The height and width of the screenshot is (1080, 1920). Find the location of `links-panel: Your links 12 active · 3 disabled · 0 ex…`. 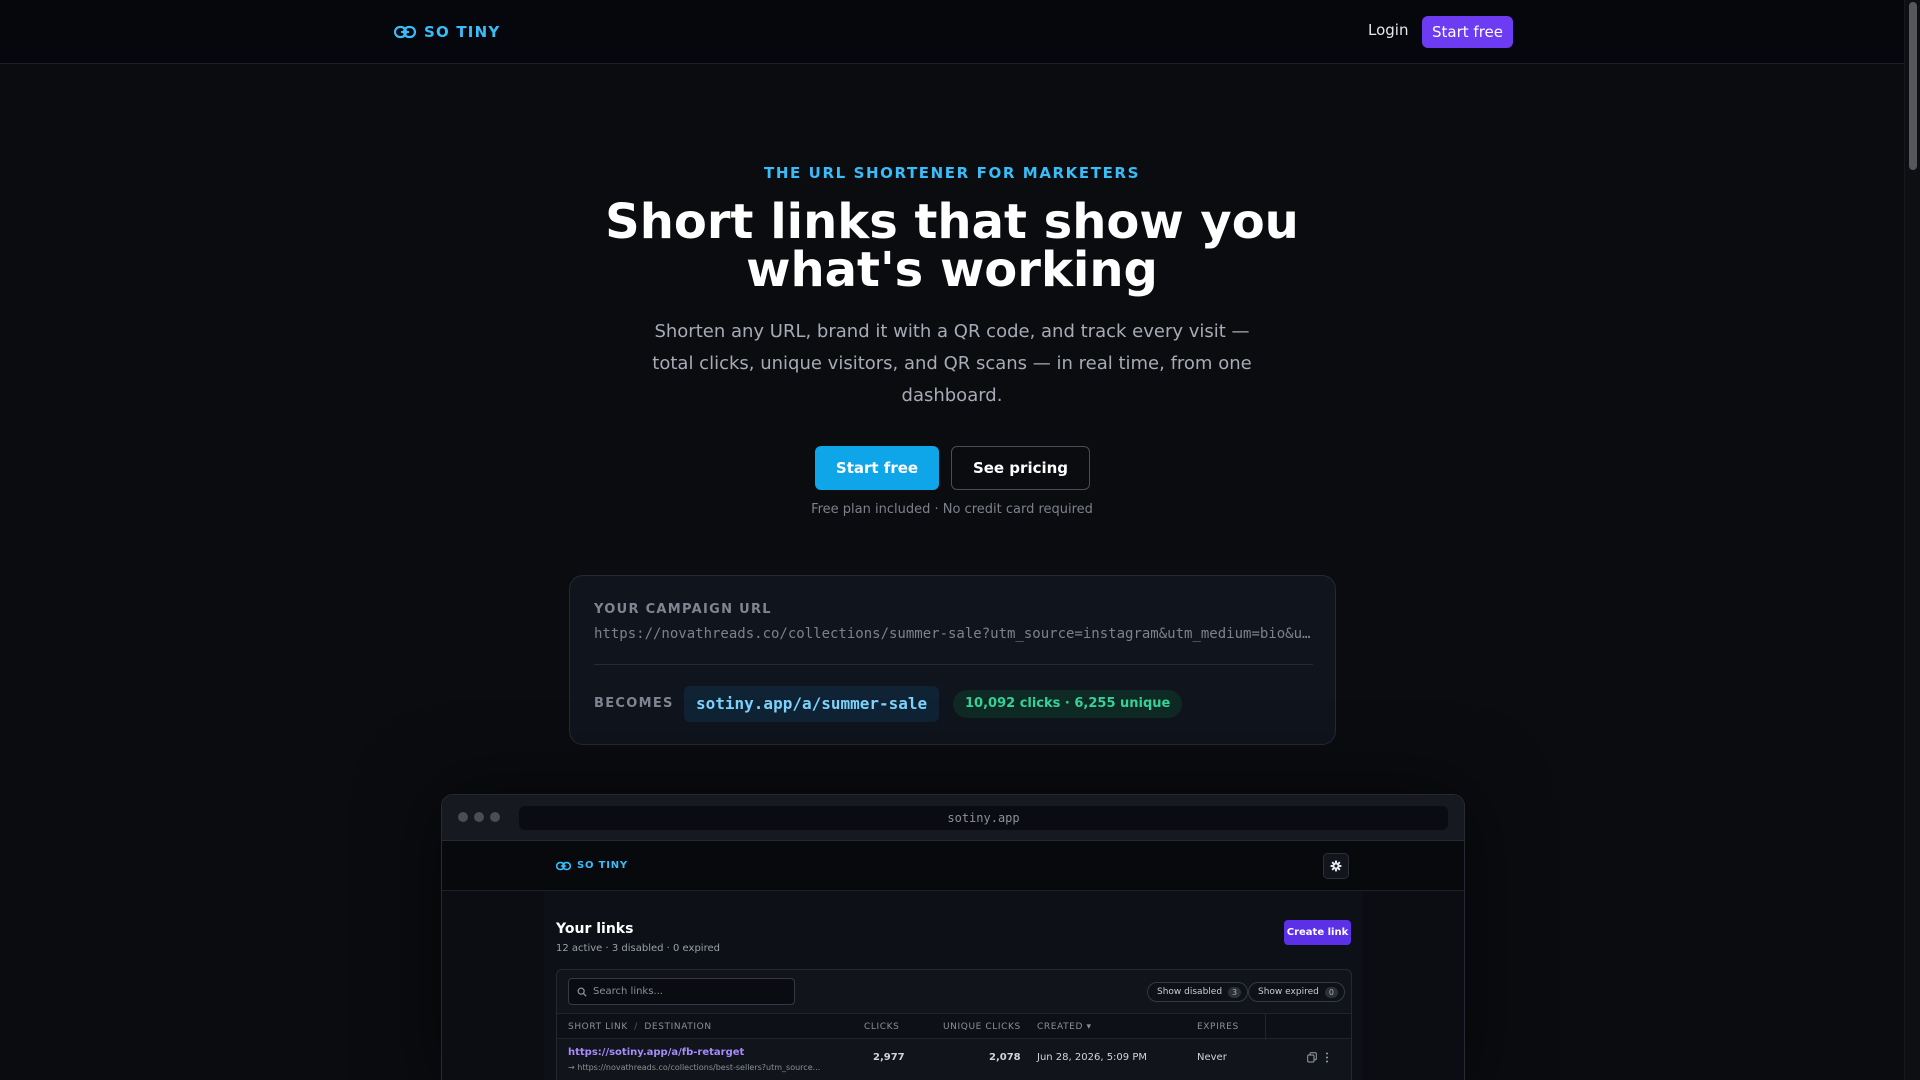

links-panel: Your links 12 active · 3 disabled · 0 ex… is located at coordinates (953, 985).